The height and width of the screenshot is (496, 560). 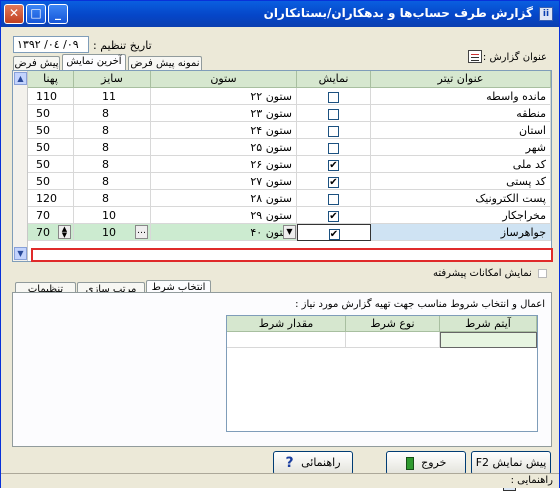 I want to click on table-row: 110 11 ستون ۲۲ مانده واسطه, so click(x=282, y=96).